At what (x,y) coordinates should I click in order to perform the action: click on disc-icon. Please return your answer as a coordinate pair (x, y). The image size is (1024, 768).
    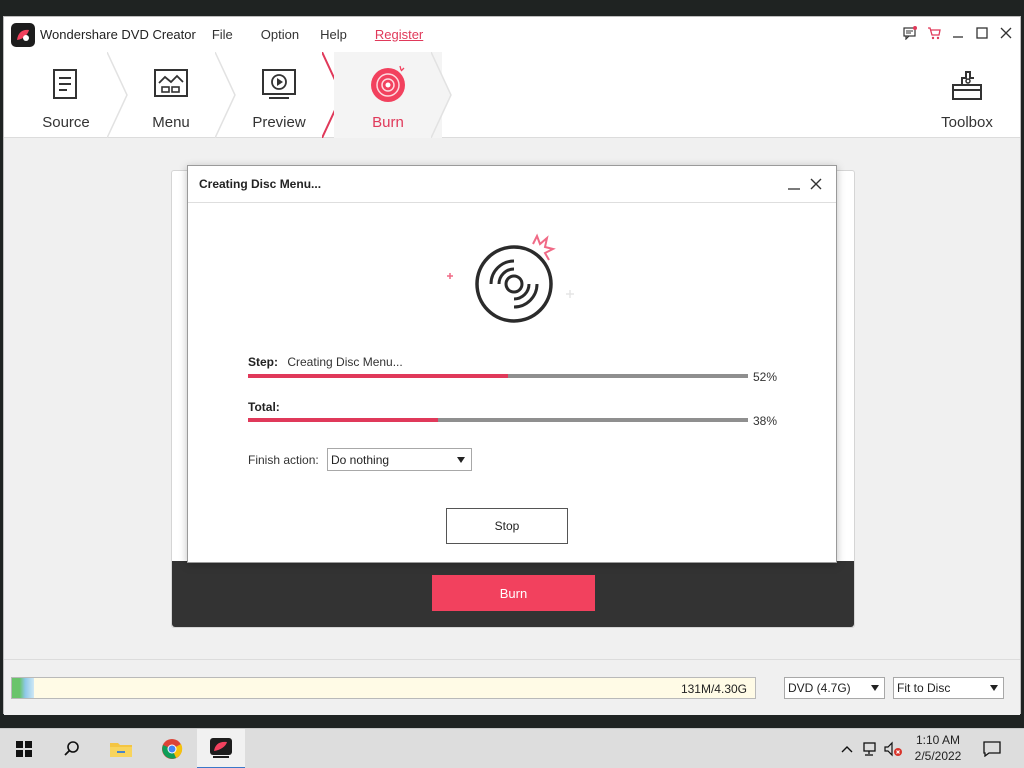
    Looking at the image, I should click on (388, 84).